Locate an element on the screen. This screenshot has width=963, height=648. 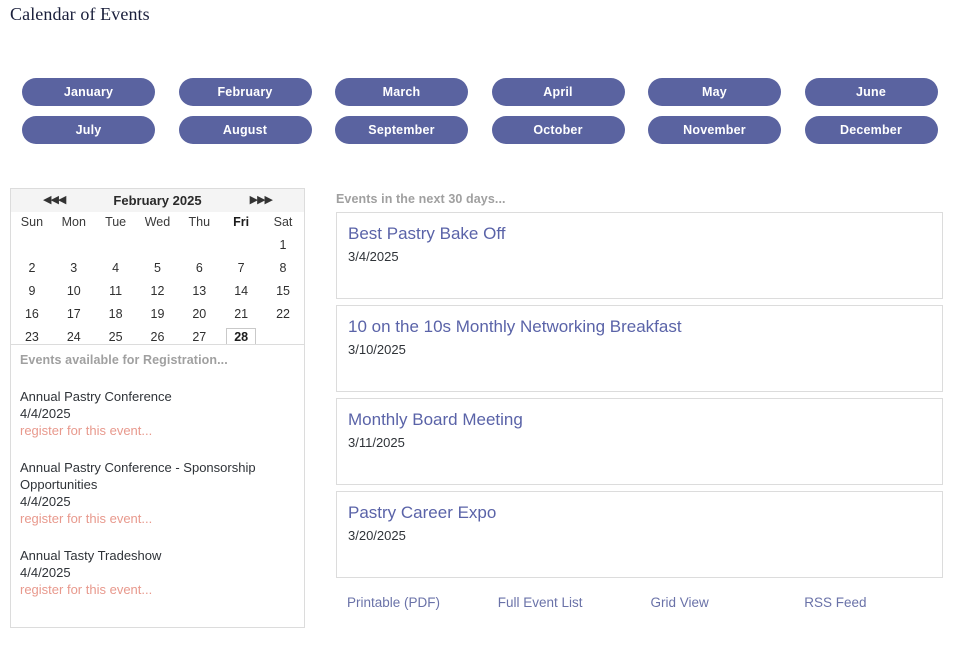
month-button-july: July is located at coordinates (88, 130).